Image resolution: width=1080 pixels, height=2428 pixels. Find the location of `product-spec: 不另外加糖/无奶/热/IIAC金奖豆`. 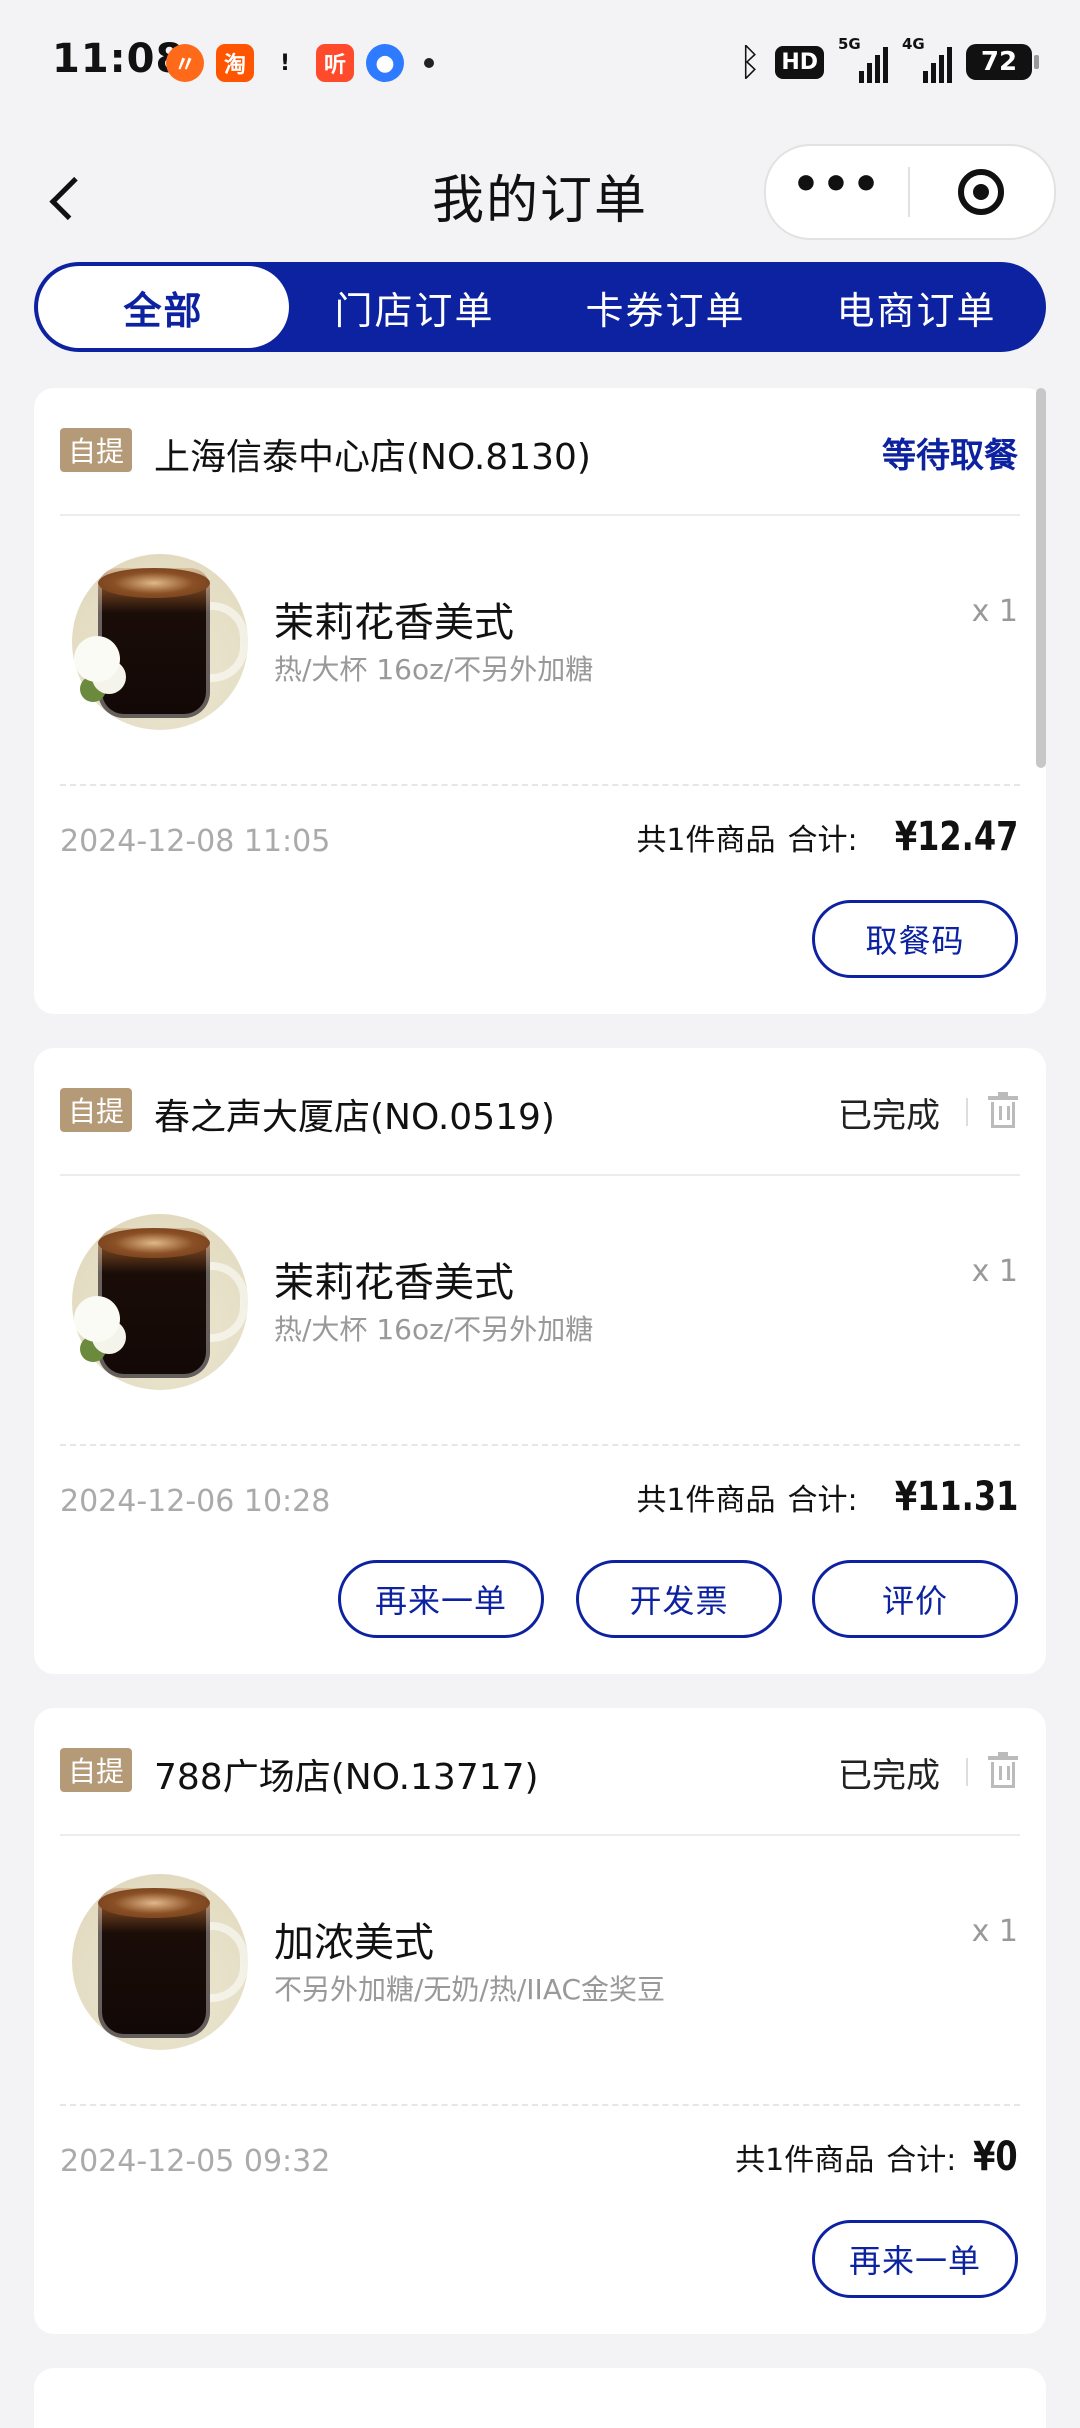

product-spec: 不另外加糖/无奶/热/IIAC金奖豆 is located at coordinates (470, 1989).